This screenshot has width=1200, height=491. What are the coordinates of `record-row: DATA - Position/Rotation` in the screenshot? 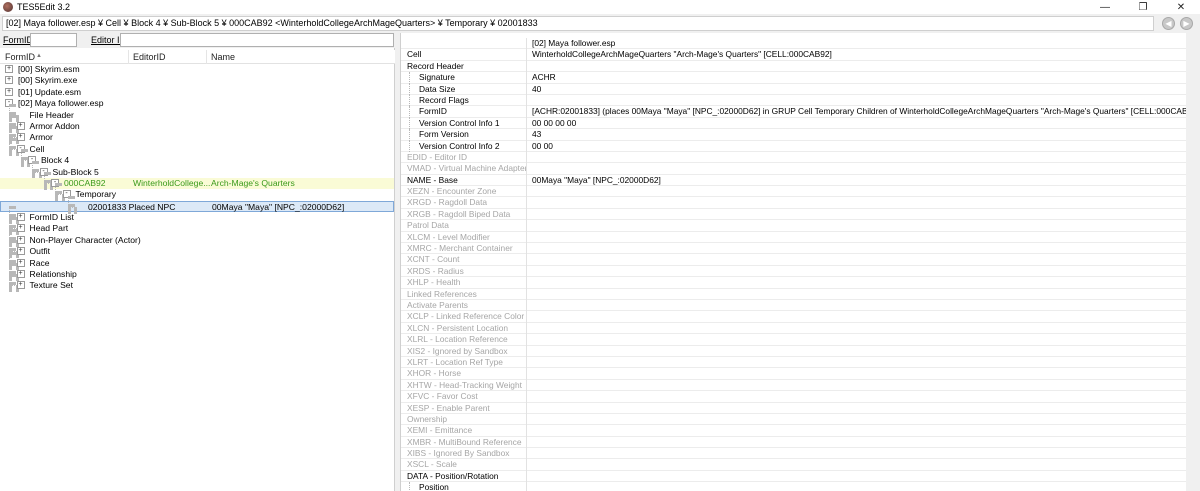 It's located at (794, 476).